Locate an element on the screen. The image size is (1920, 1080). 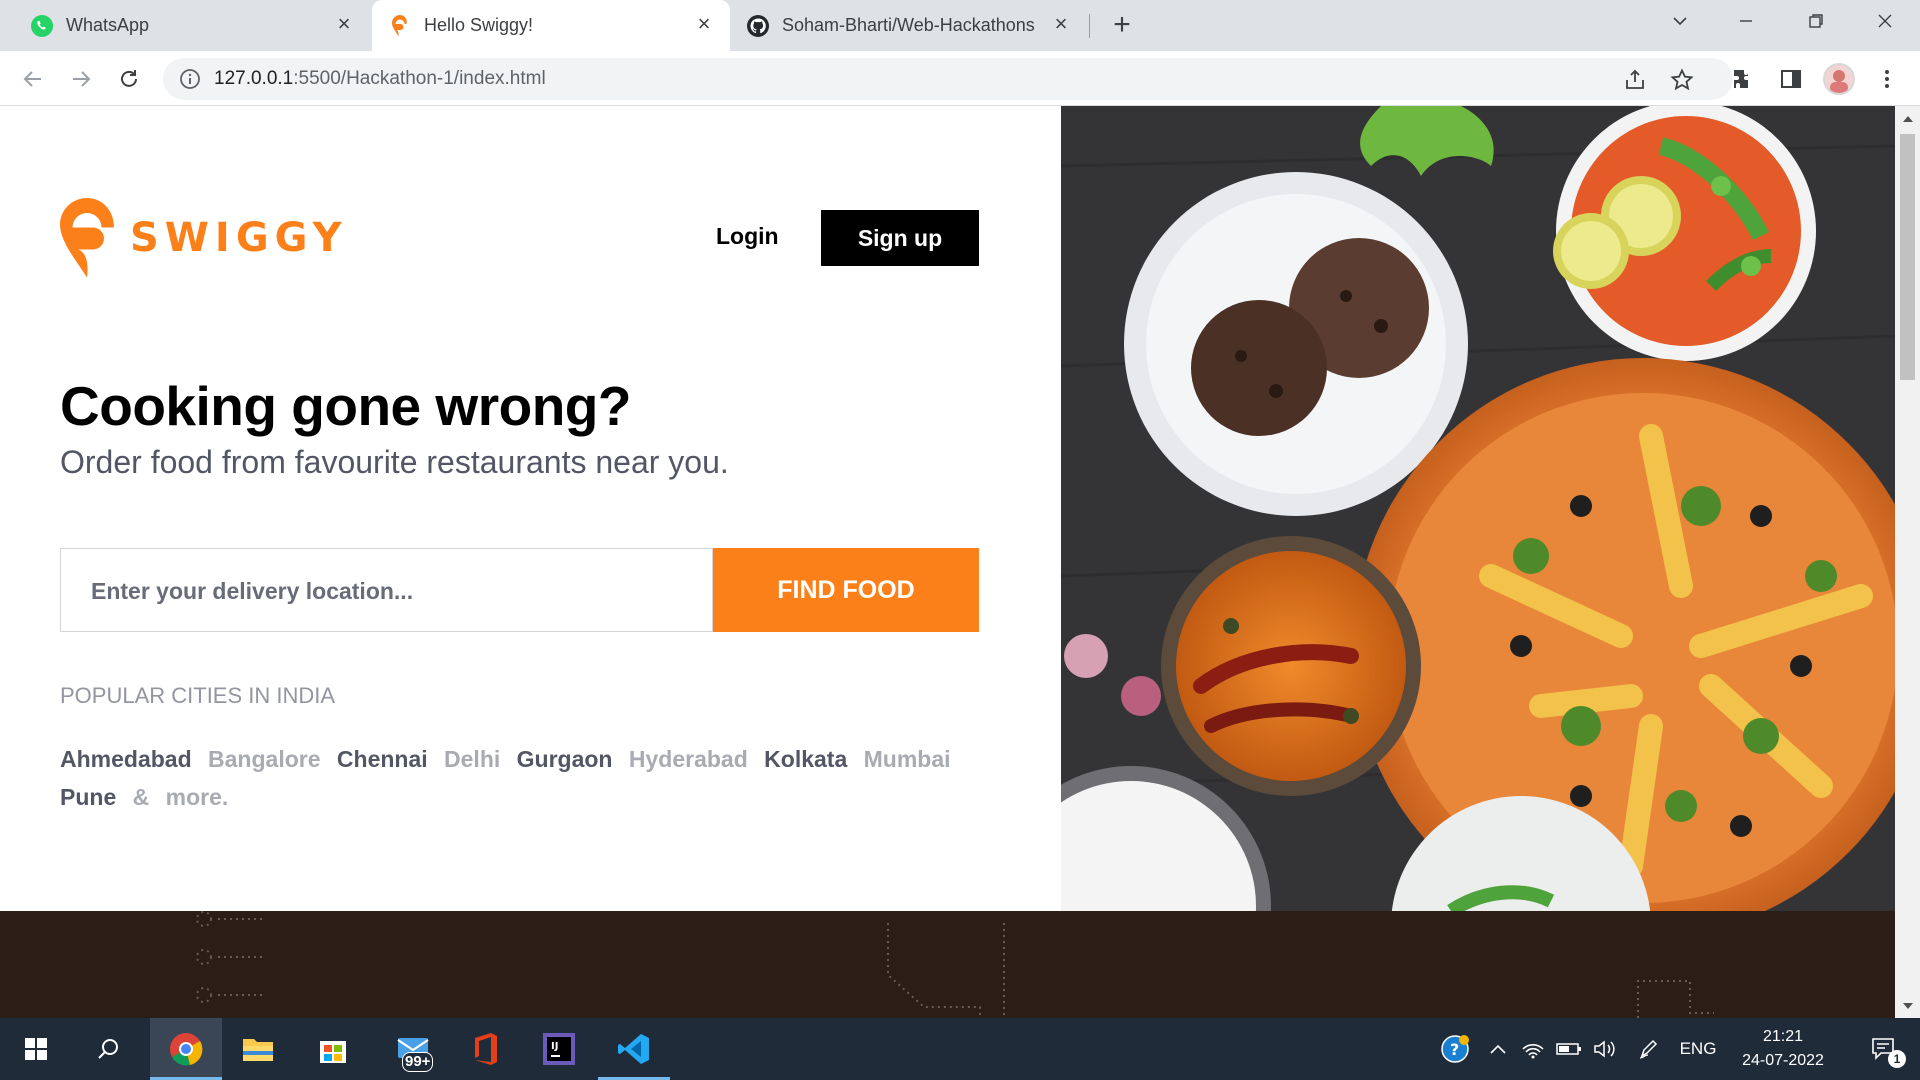
mail-badge: 99+ is located at coordinates (418, 1062).